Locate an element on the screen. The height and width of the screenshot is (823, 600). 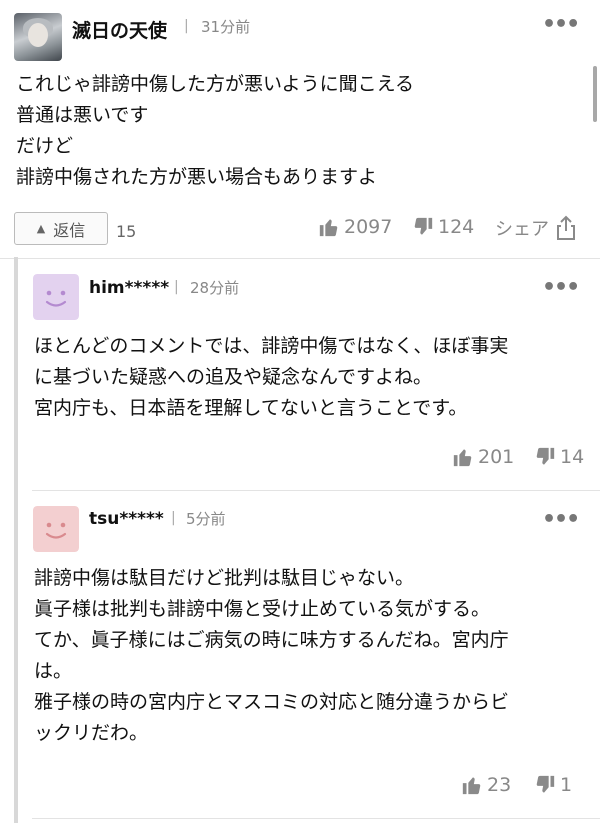
reply-count: 15 is located at coordinates (126, 231).